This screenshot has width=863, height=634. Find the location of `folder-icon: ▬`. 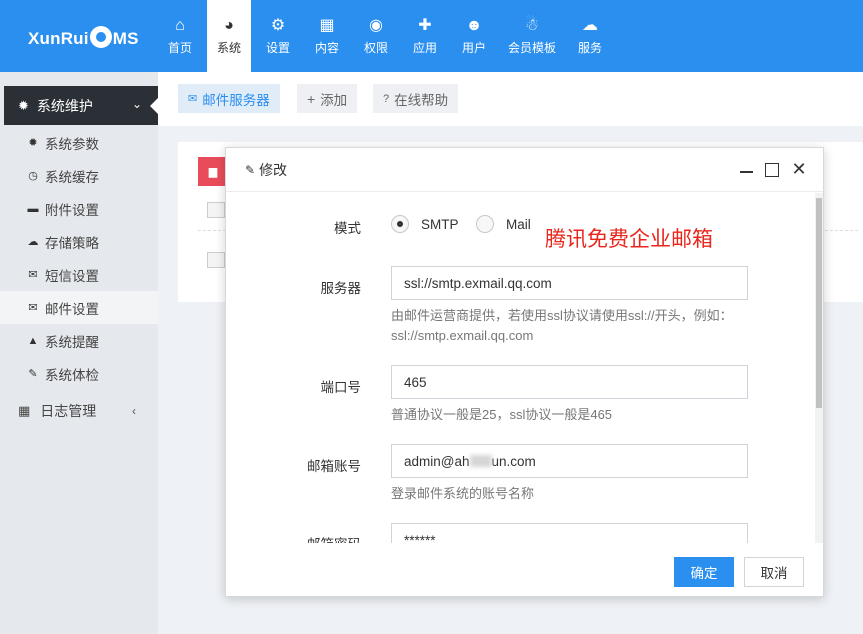

folder-icon: ▬ is located at coordinates (33, 208).